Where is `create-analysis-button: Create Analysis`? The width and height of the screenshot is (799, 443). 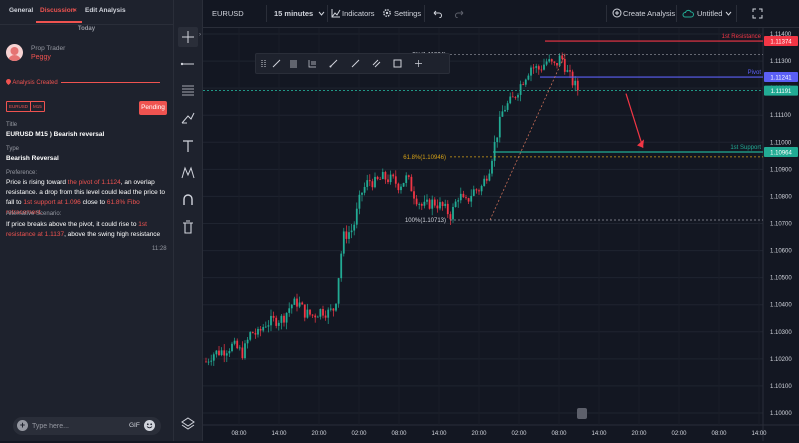 create-analysis-button: Create Analysis is located at coordinates (649, 13).